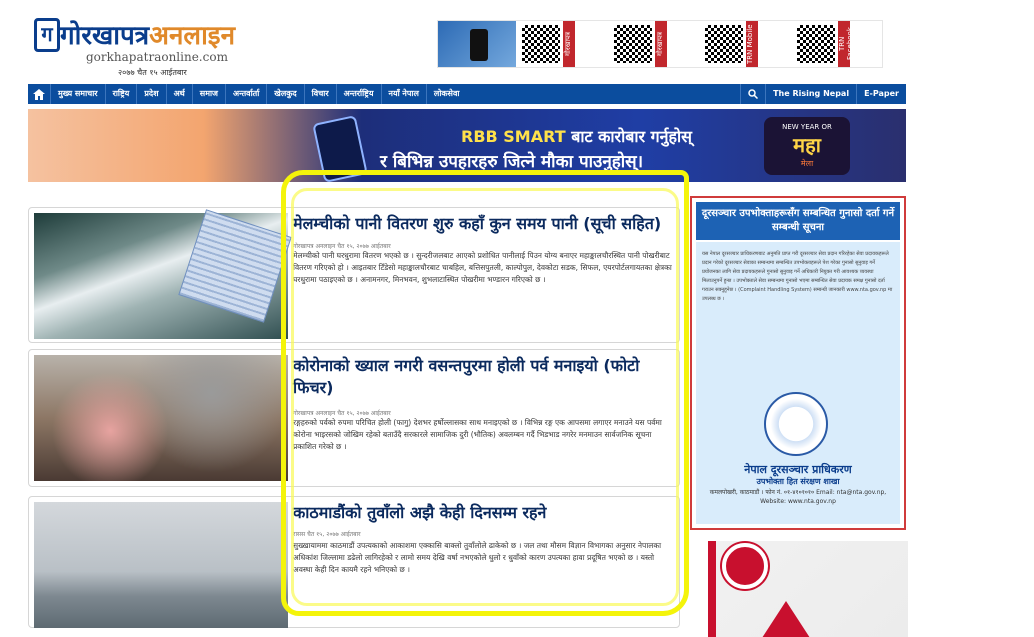 The width and height of the screenshot is (1034, 637). What do you see at coordinates (358, 94) in the screenshot?
I see `nav-item-international: अन्तर्राष्ट्रिय` at bounding box center [358, 94].